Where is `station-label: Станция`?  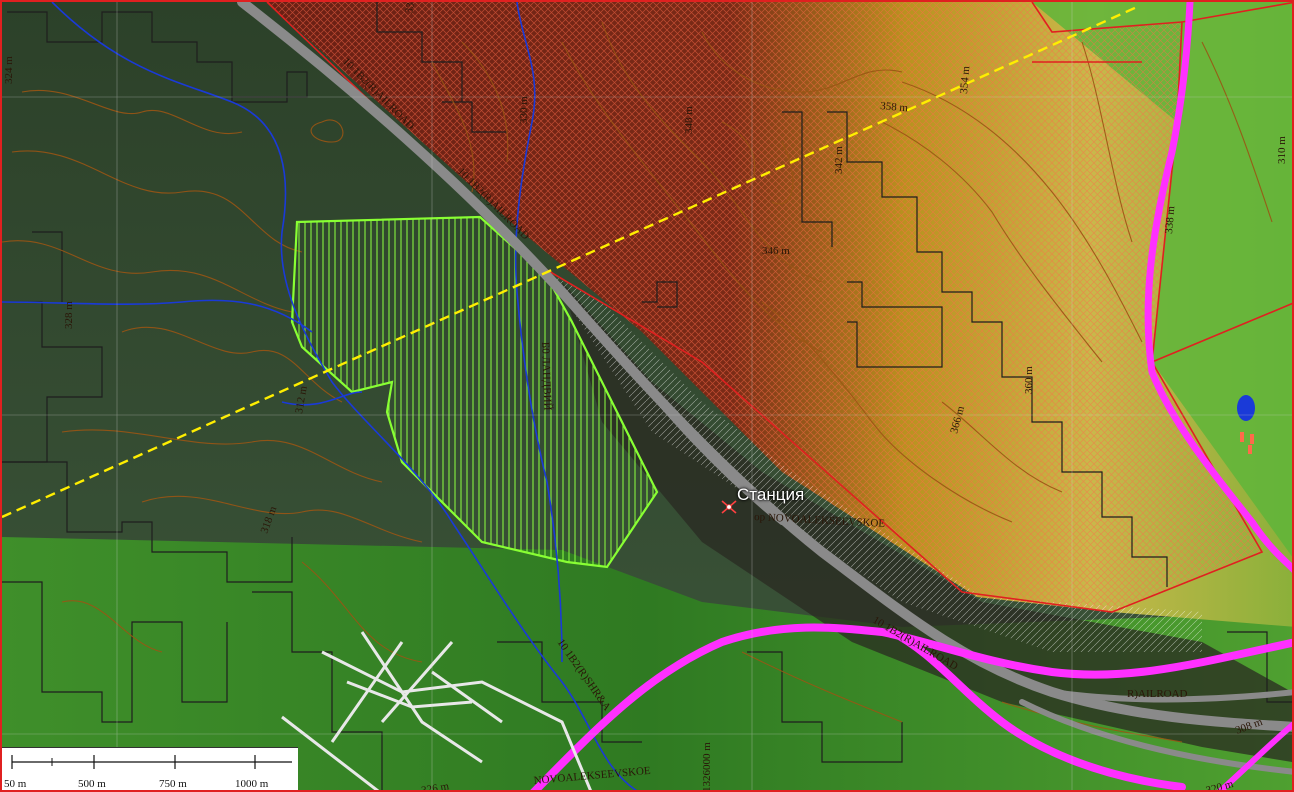 station-label: Станция is located at coordinates (770, 495).